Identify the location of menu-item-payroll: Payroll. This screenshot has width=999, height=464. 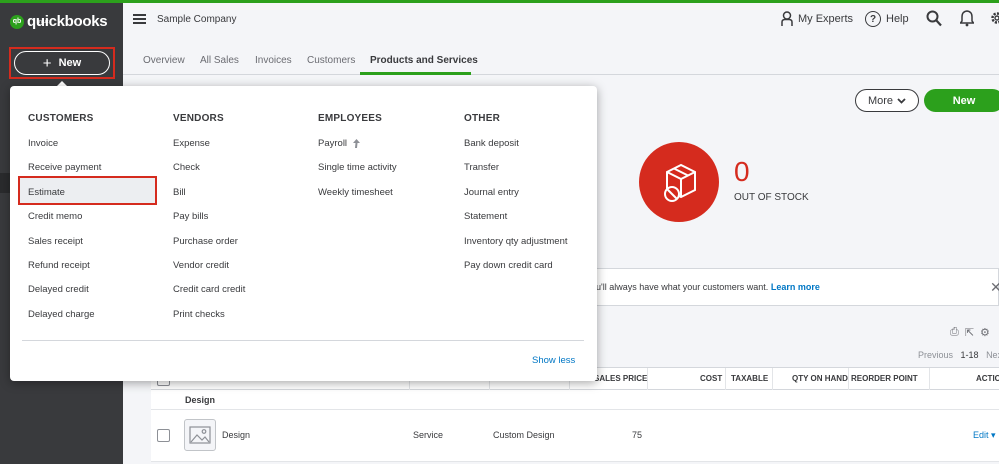
(357, 150).